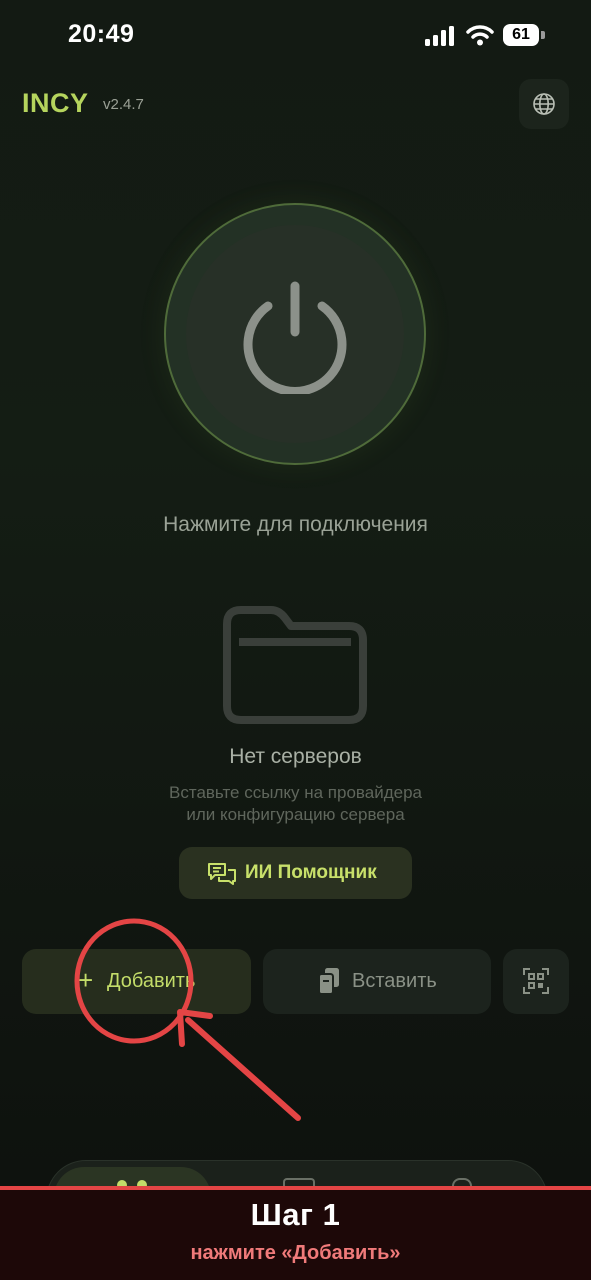  I want to click on assistant-label: ИИ Помощник, so click(311, 872).